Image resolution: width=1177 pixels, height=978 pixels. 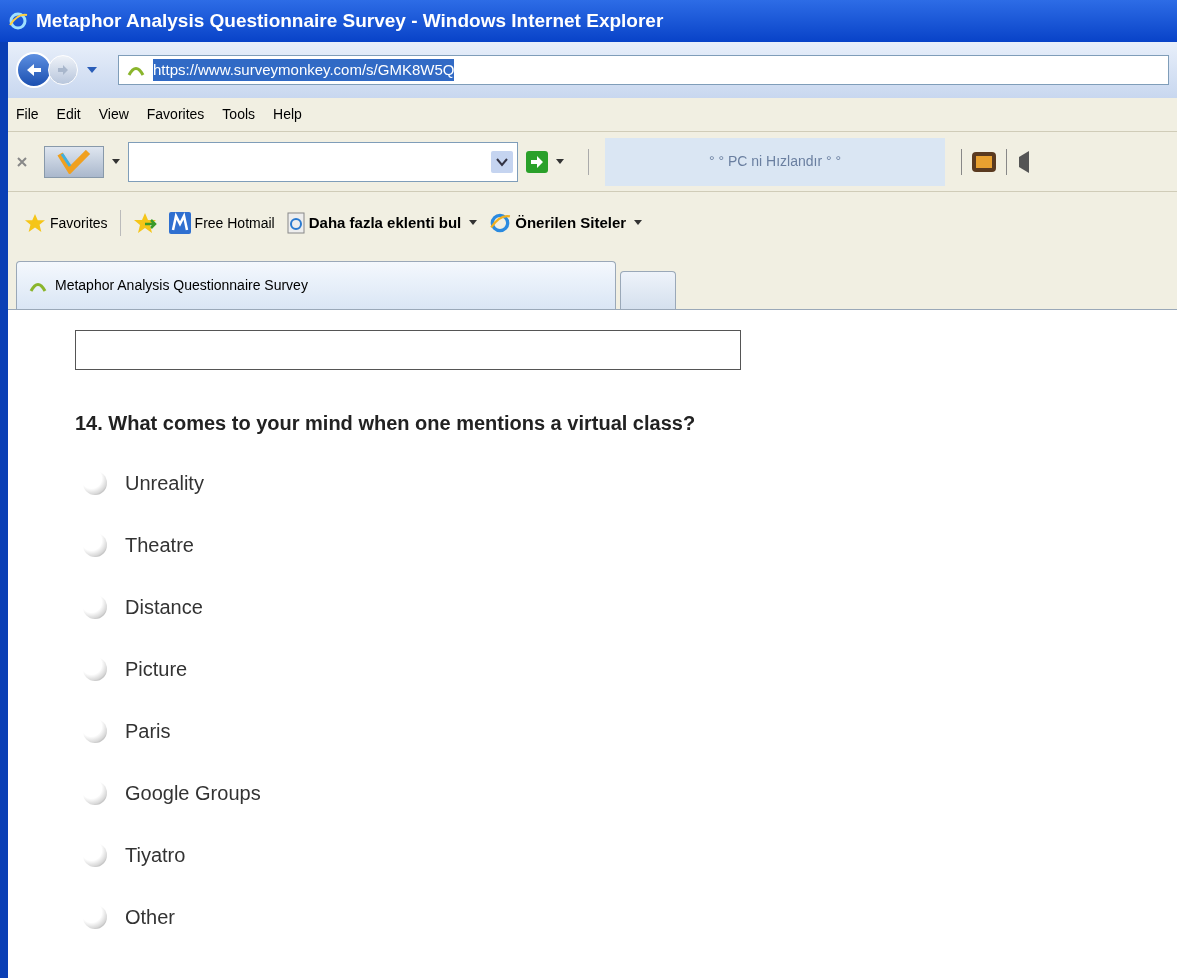 I want to click on menu-item: Edit, so click(x=68, y=114).